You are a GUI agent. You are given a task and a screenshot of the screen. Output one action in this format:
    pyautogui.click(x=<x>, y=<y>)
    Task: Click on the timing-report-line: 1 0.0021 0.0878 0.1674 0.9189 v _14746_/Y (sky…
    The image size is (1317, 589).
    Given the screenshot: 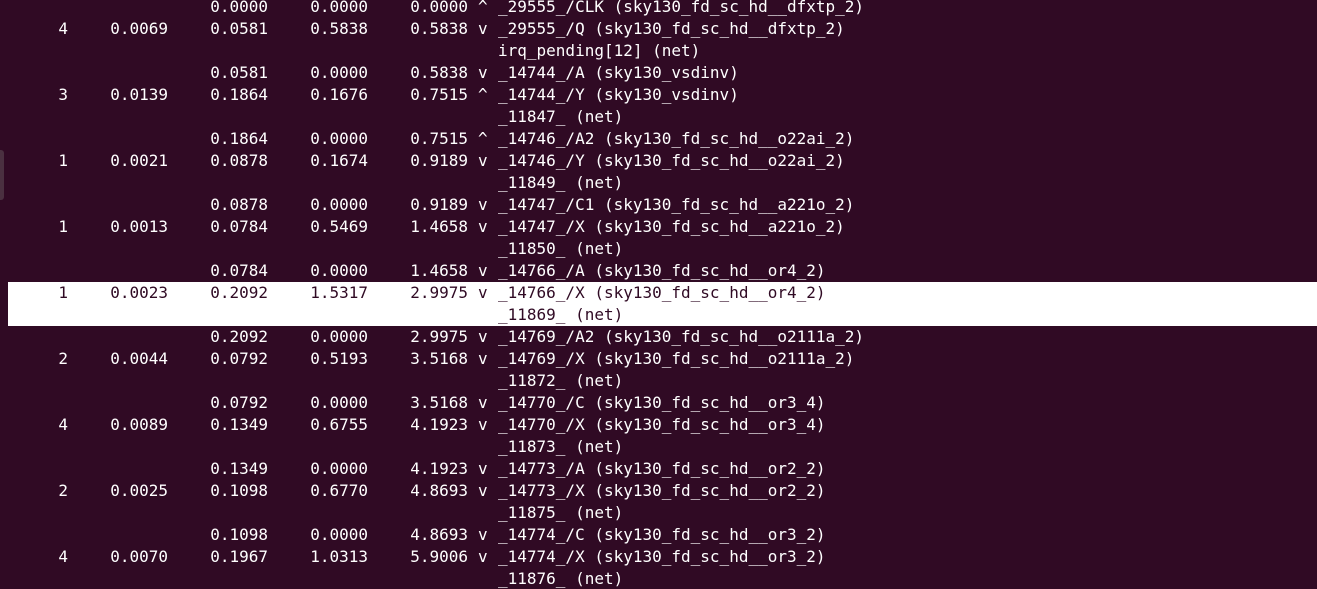 What is the action you would take?
    pyautogui.click(x=658, y=161)
    